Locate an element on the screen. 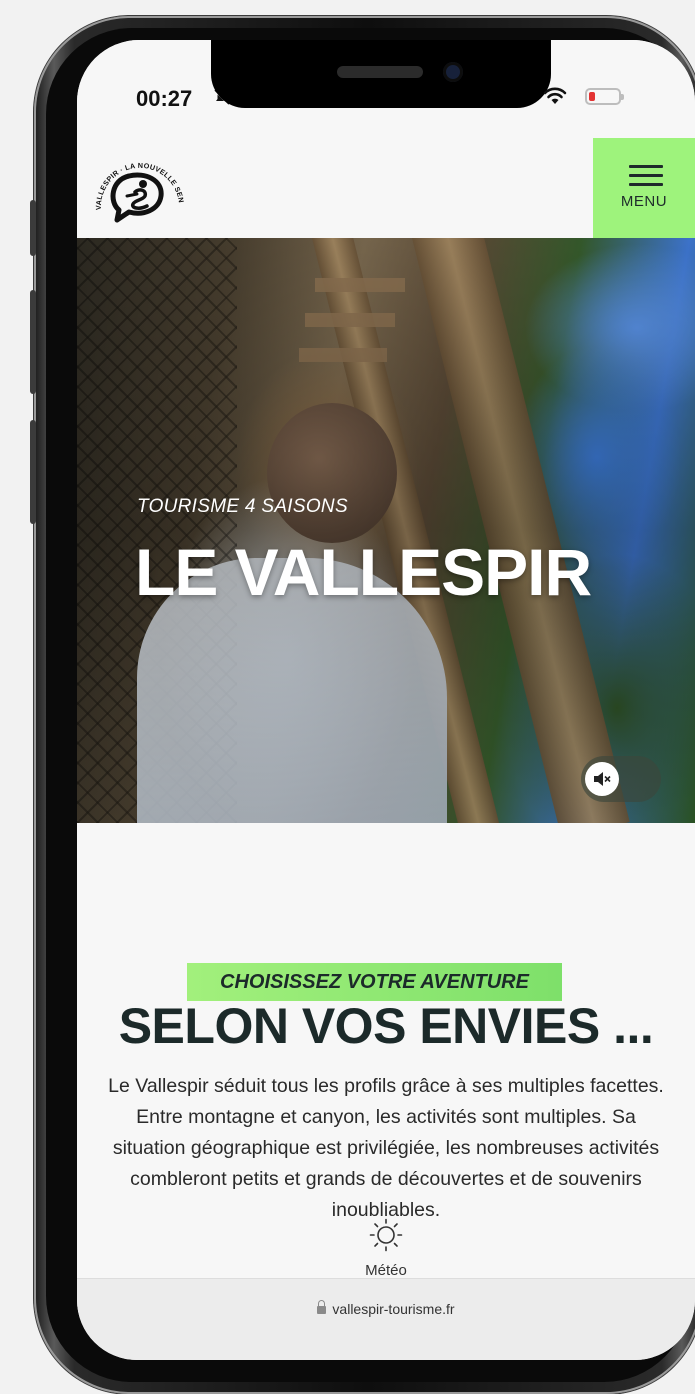 The width and height of the screenshot is (695, 1394). section-tag-text: CHOISISSEZ VOTRE AVENTURE is located at coordinates (374, 982).